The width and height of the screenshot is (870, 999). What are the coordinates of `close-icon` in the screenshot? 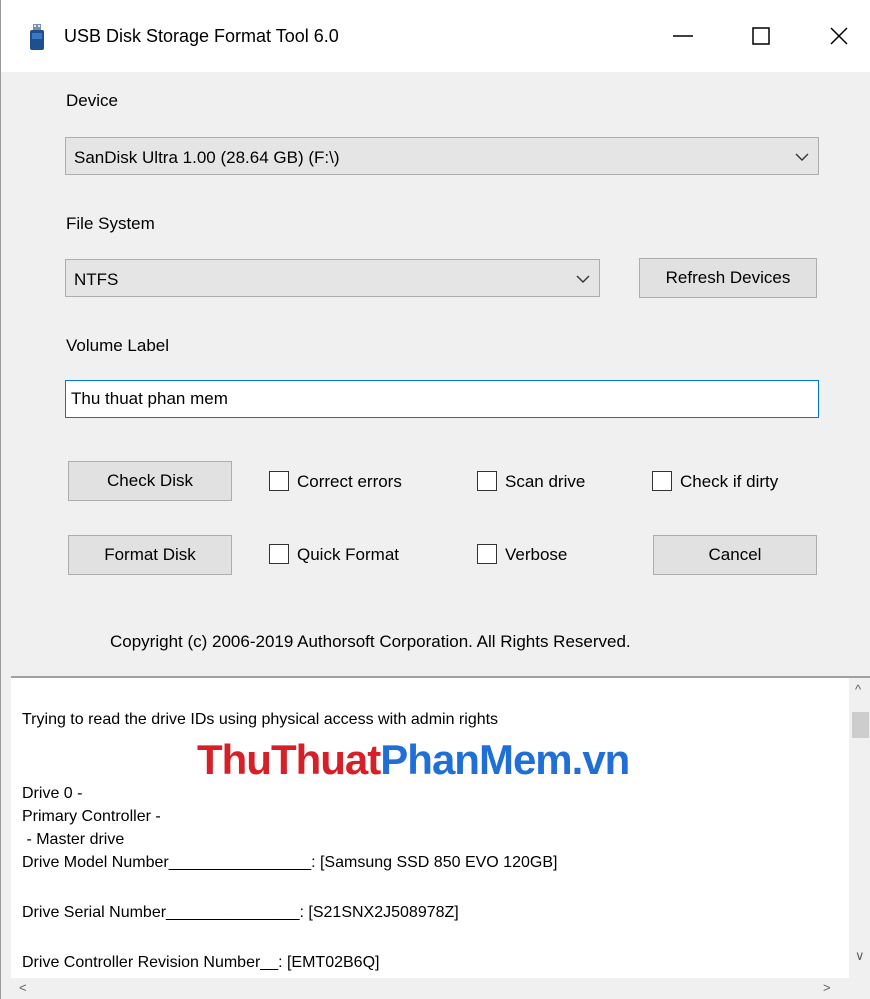 It's located at (839, 36).